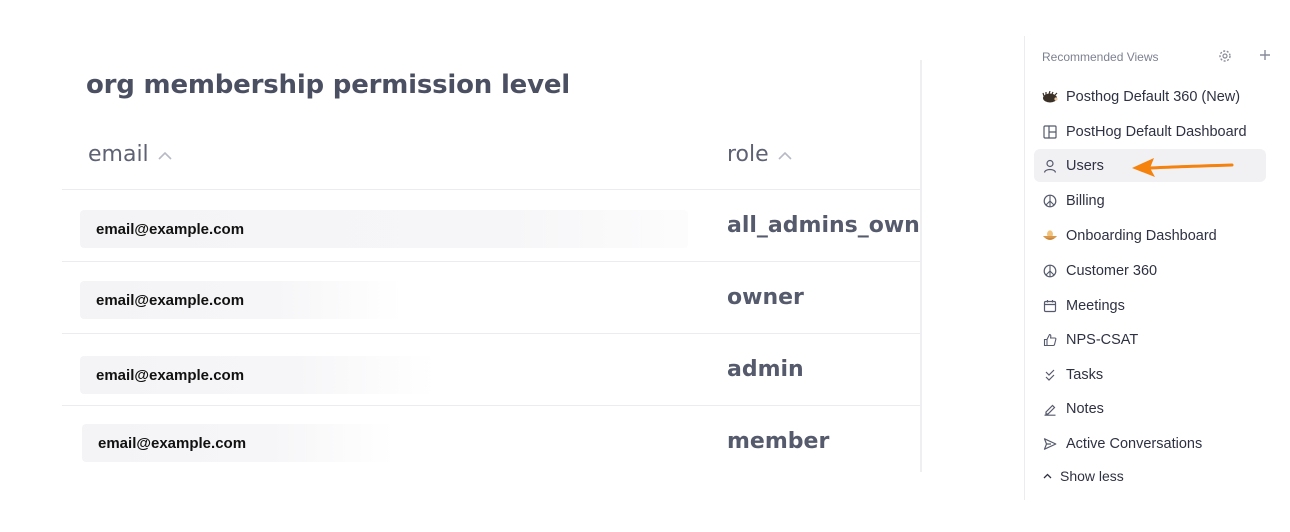 The image size is (1290, 532). I want to click on sidebar-item-meetings: Meetings, so click(1150, 305).